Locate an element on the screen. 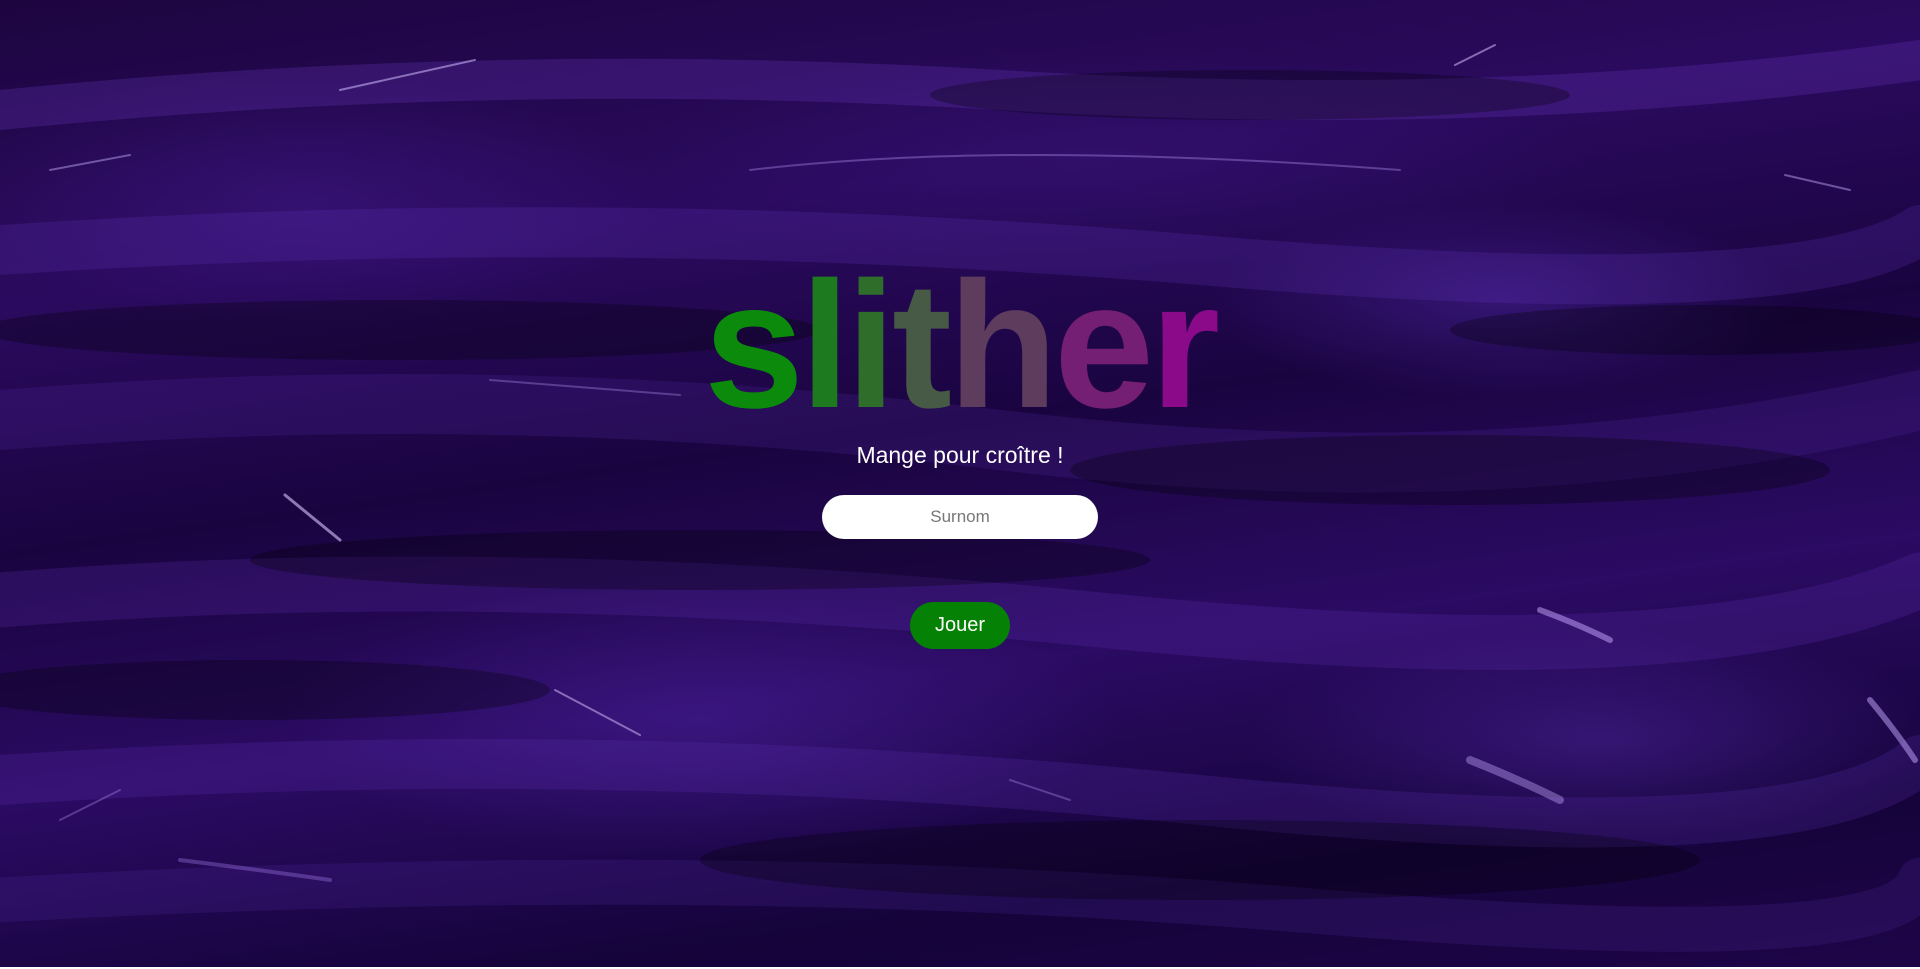 Image resolution: width=1920 pixels, height=969 pixels. nickname-input is located at coordinates (960, 517).